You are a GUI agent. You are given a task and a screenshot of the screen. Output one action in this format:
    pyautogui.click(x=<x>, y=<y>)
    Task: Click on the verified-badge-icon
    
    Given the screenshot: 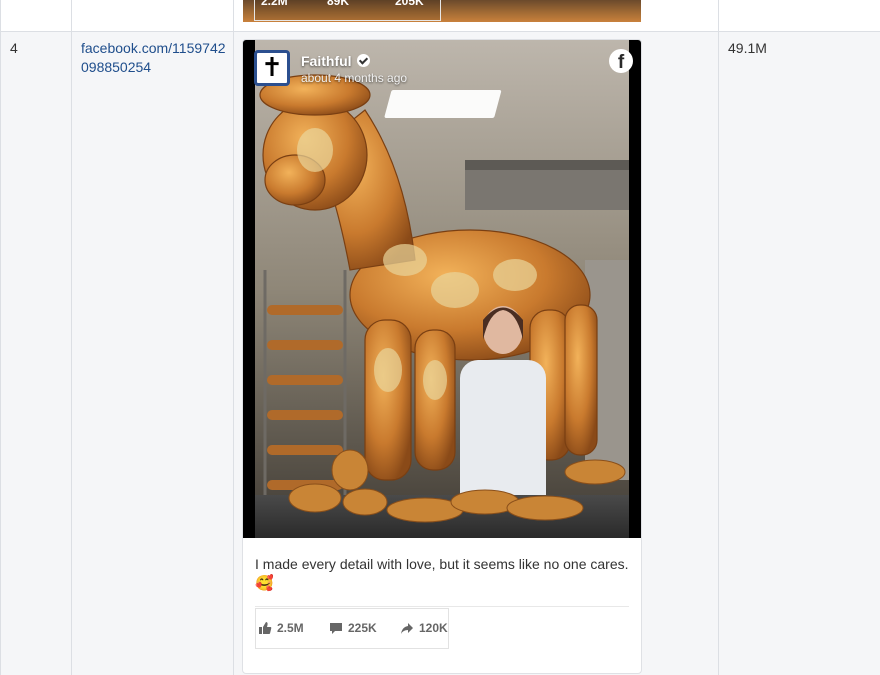 What is the action you would take?
    pyautogui.click(x=363, y=60)
    